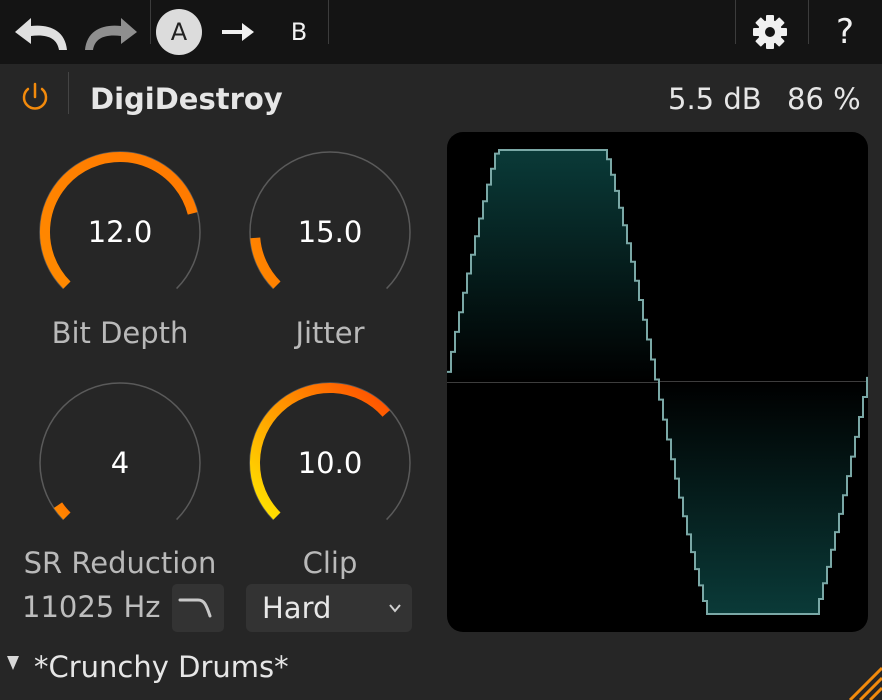  I want to click on clip-knob: 10.0, so click(330, 463).